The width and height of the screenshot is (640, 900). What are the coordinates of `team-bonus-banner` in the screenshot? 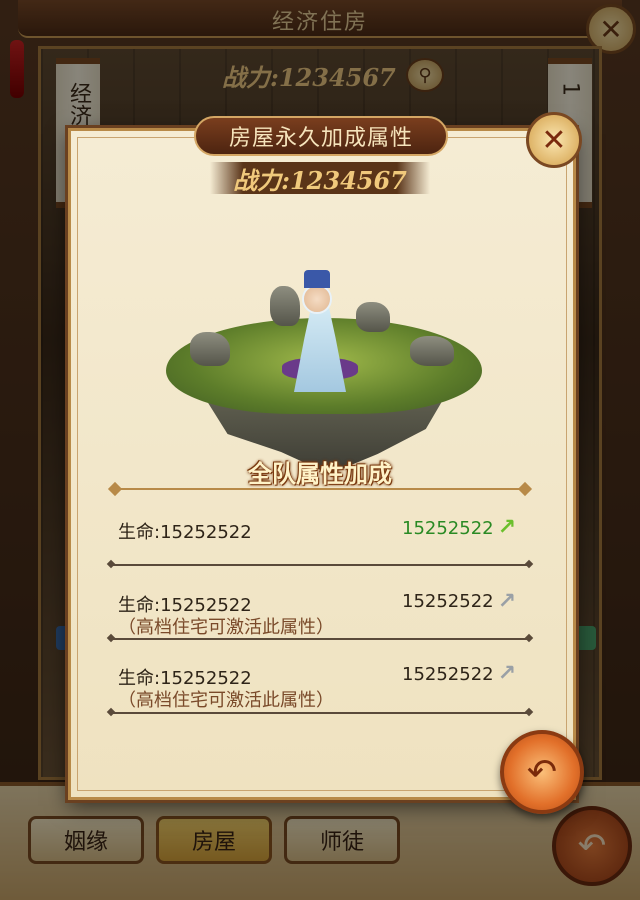 It's located at (320, 489).